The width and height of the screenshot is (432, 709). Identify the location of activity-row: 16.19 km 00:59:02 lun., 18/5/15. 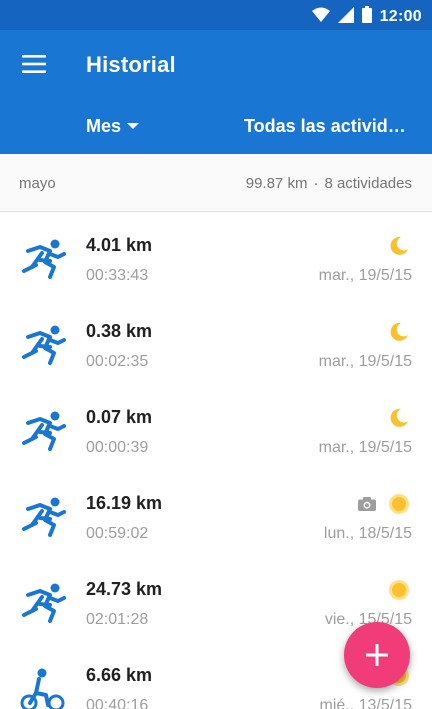
(216, 514).